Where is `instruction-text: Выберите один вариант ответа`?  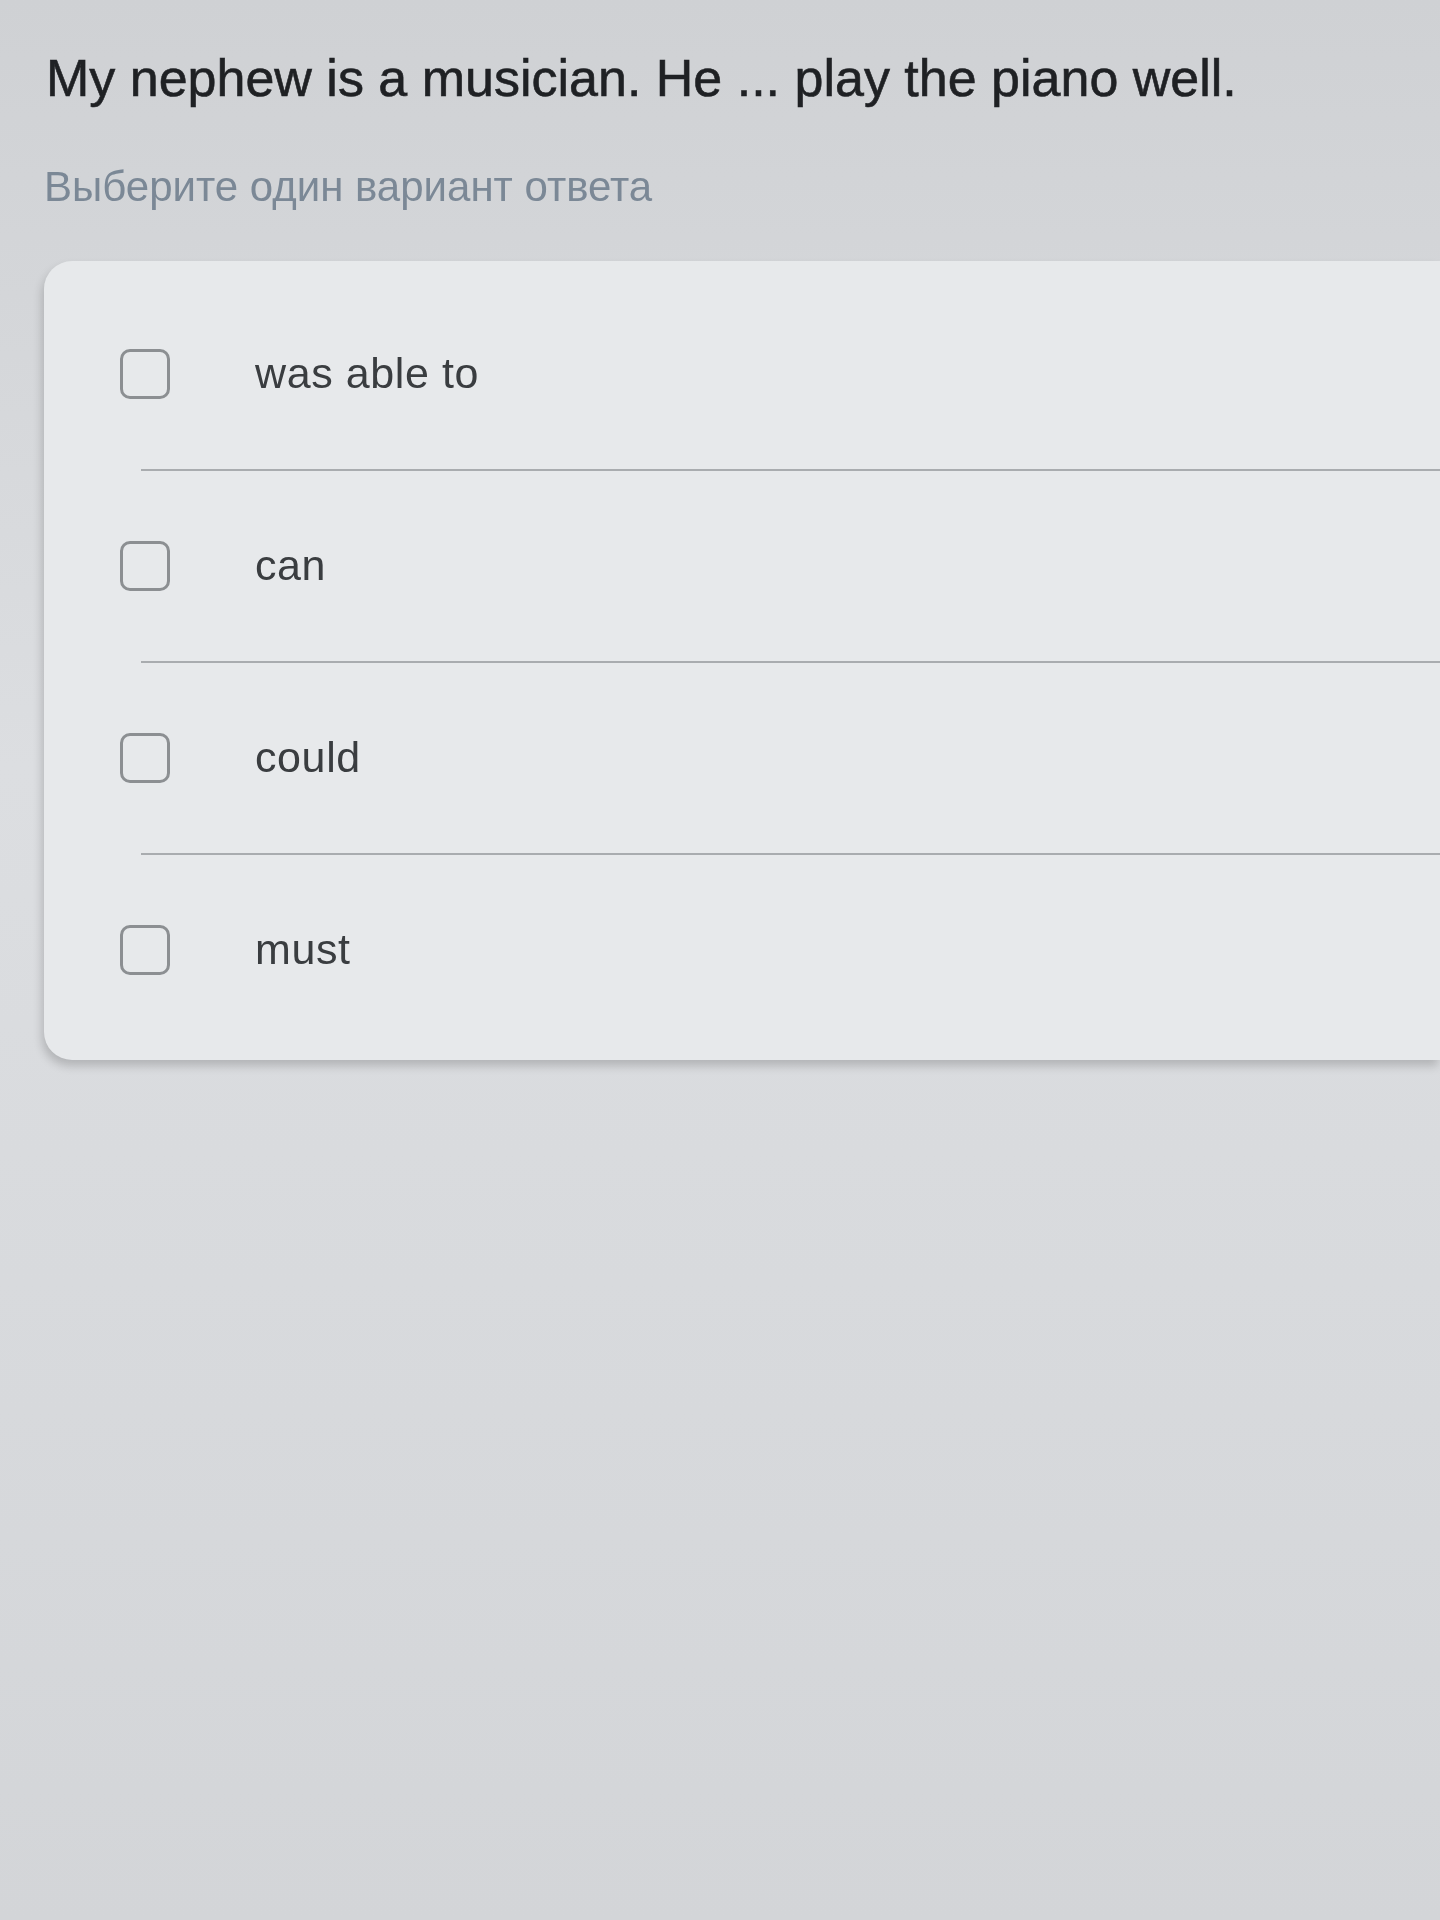 instruction-text: Выберите один вариант ответа is located at coordinates (348, 187).